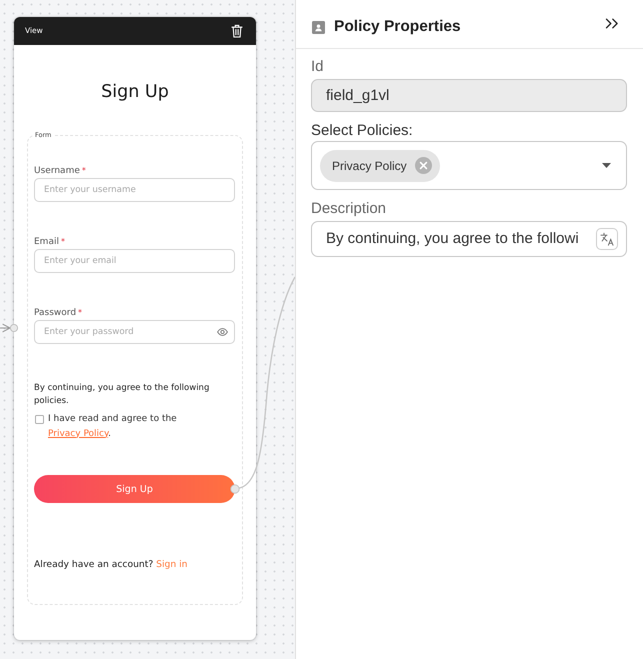 The width and height of the screenshot is (643, 659). I want to click on double-chevron-icon, so click(612, 23).